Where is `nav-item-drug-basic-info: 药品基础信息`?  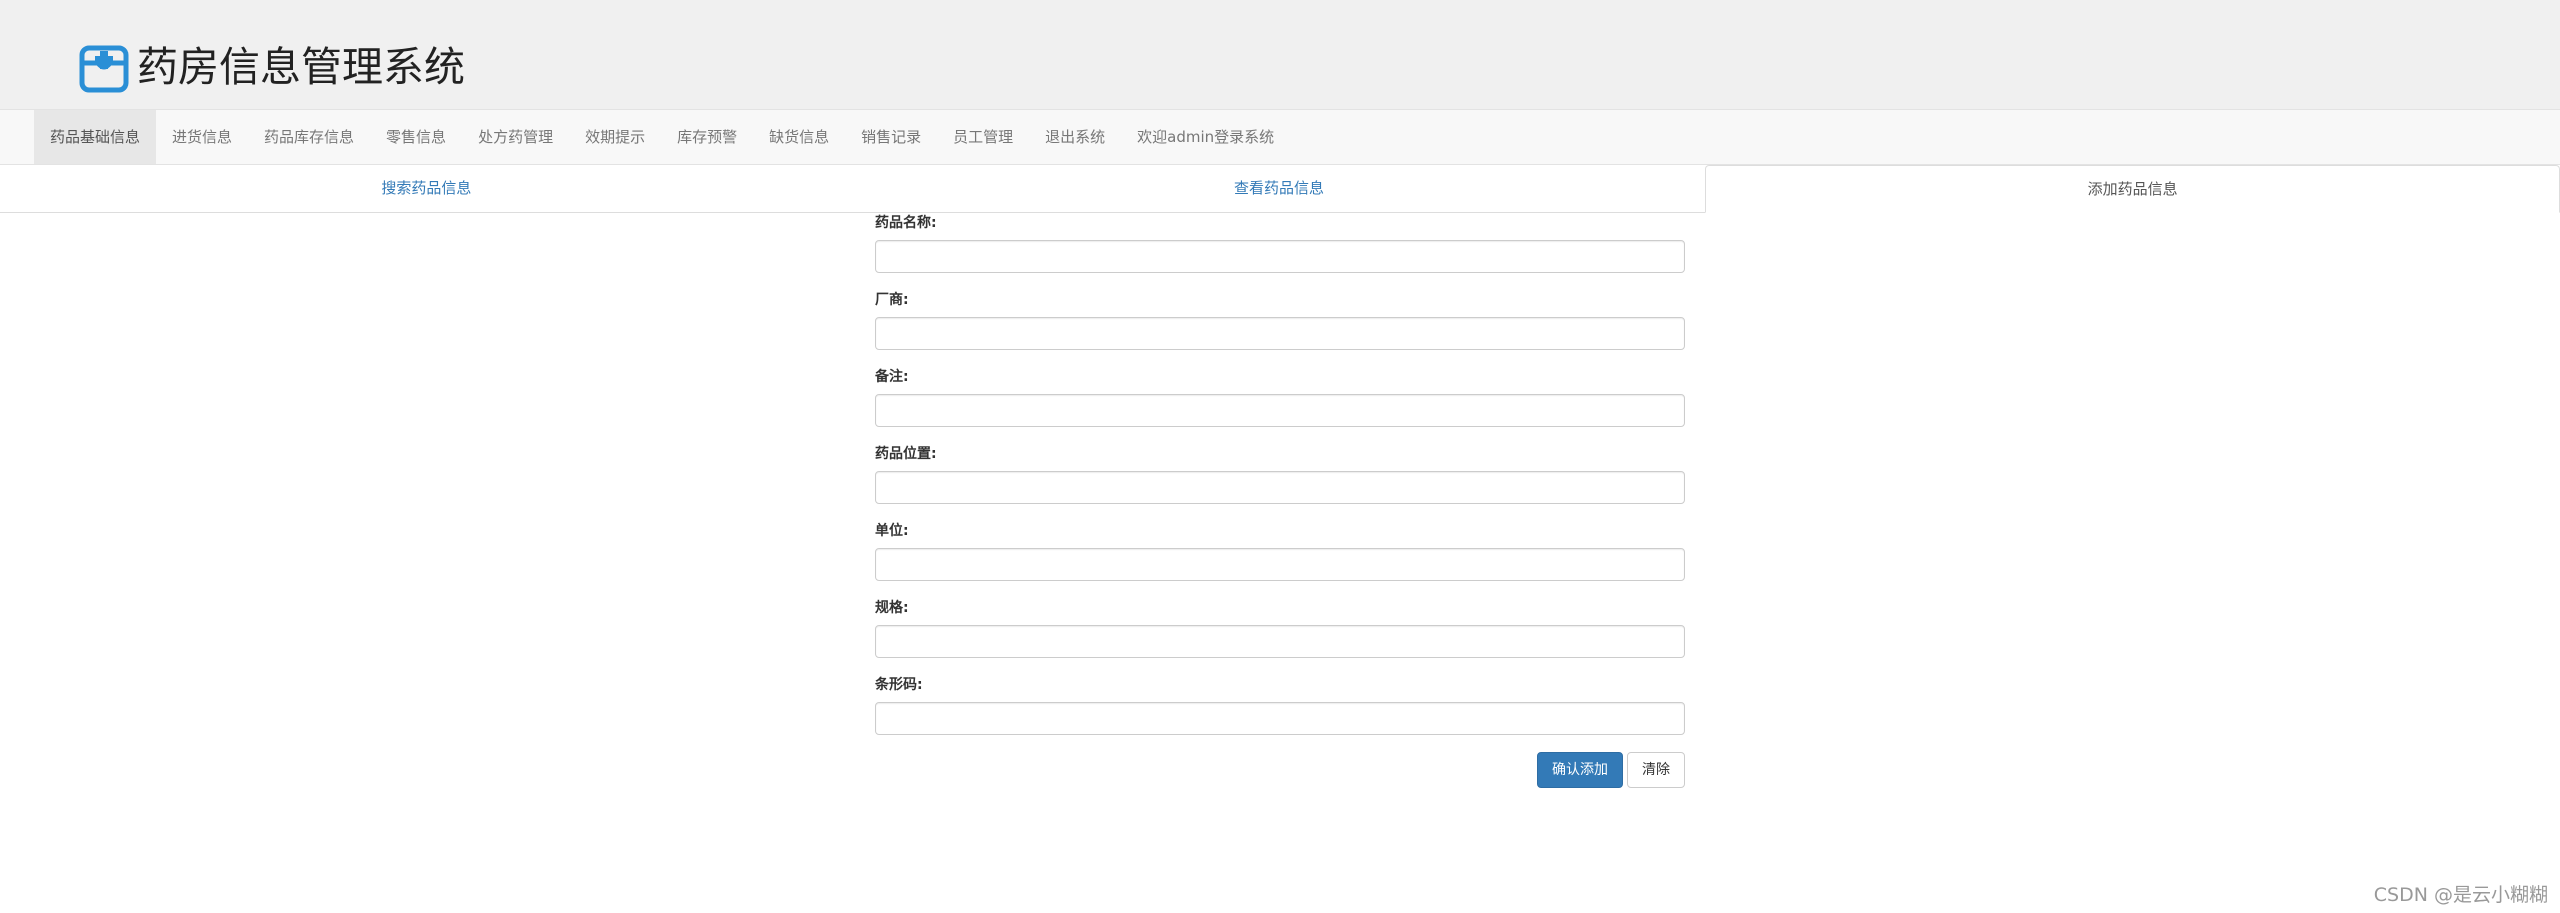 nav-item-drug-basic-info: 药品基础信息 is located at coordinates (95, 137).